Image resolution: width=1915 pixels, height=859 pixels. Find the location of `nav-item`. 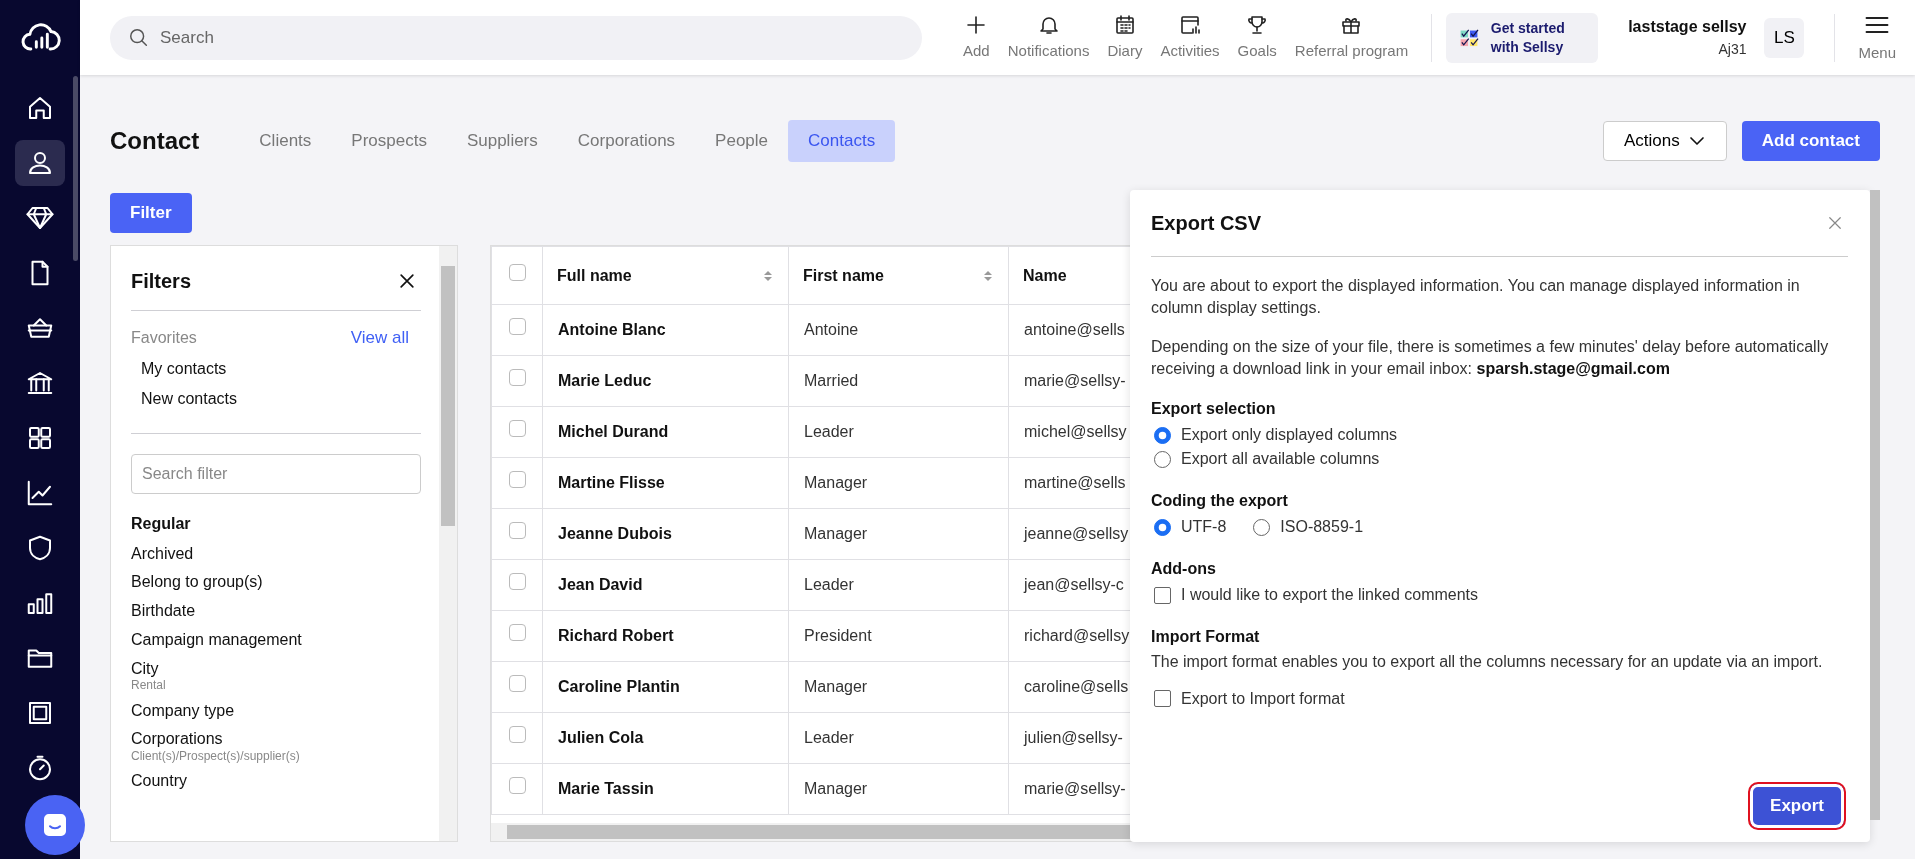

nav-item is located at coordinates (40, 163).